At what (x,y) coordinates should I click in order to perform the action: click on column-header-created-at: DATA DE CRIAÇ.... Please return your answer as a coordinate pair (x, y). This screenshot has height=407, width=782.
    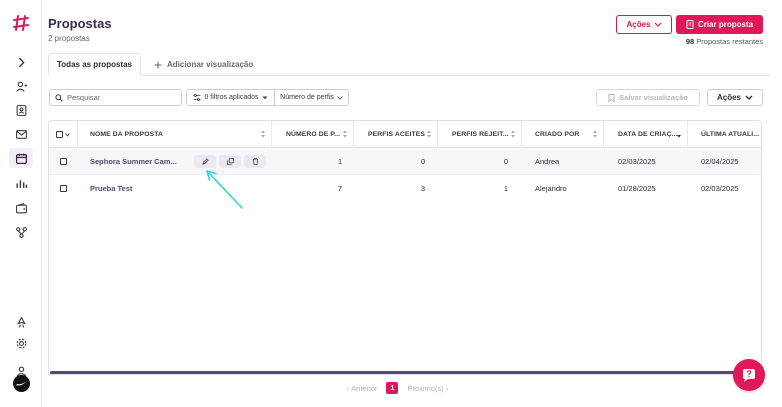
    Looking at the image, I should click on (646, 134).